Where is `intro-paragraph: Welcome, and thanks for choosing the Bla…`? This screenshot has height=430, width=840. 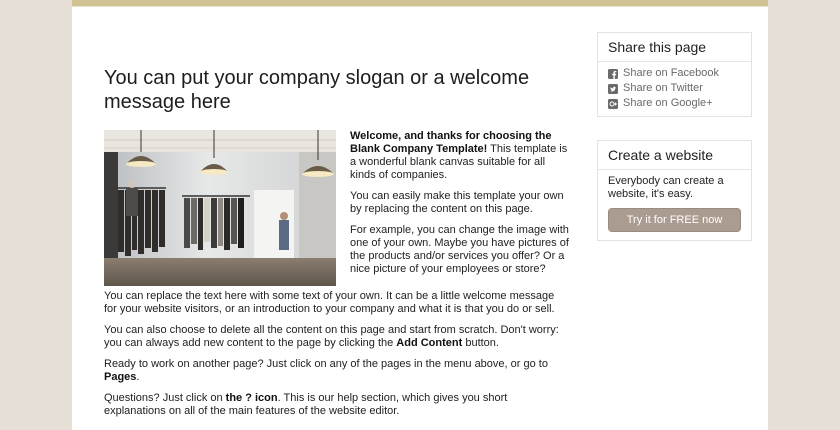
intro-paragraph: Welcome, and thanks for choosing the Bla… is located at coordinates (460, 156).